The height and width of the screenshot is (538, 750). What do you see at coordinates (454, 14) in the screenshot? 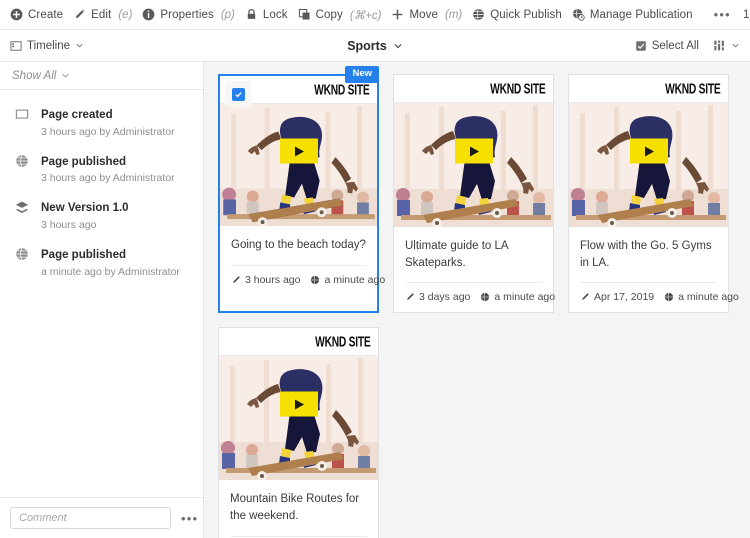
I see `move-shortcut: (m)` at bounding box center [454, 14].